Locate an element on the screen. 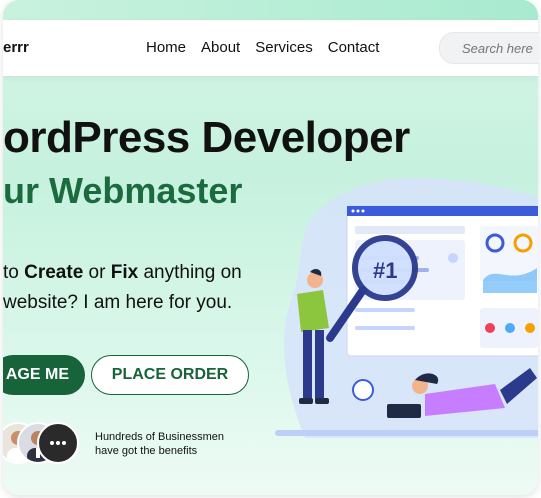 This screenshot has width=541, height=498. nav-item-contact: Contact is located at coordinates (354, 47).